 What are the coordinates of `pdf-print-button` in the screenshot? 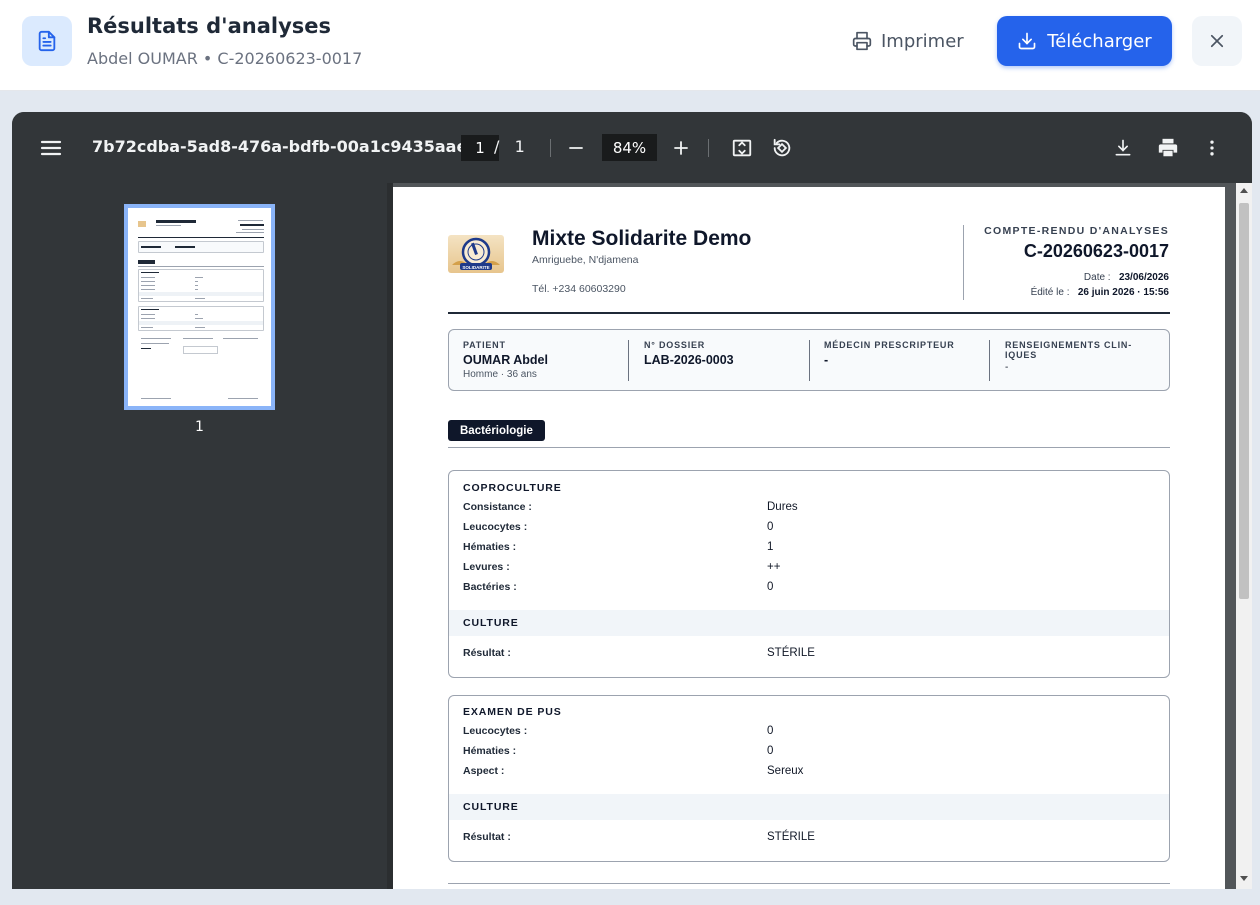 It's located at (1168, 148).